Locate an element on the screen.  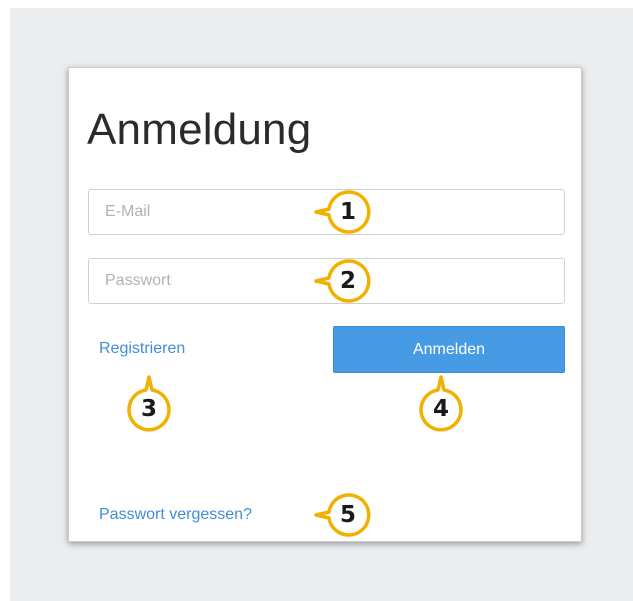
callout-4: 4 is located at coordinates (441, 403).